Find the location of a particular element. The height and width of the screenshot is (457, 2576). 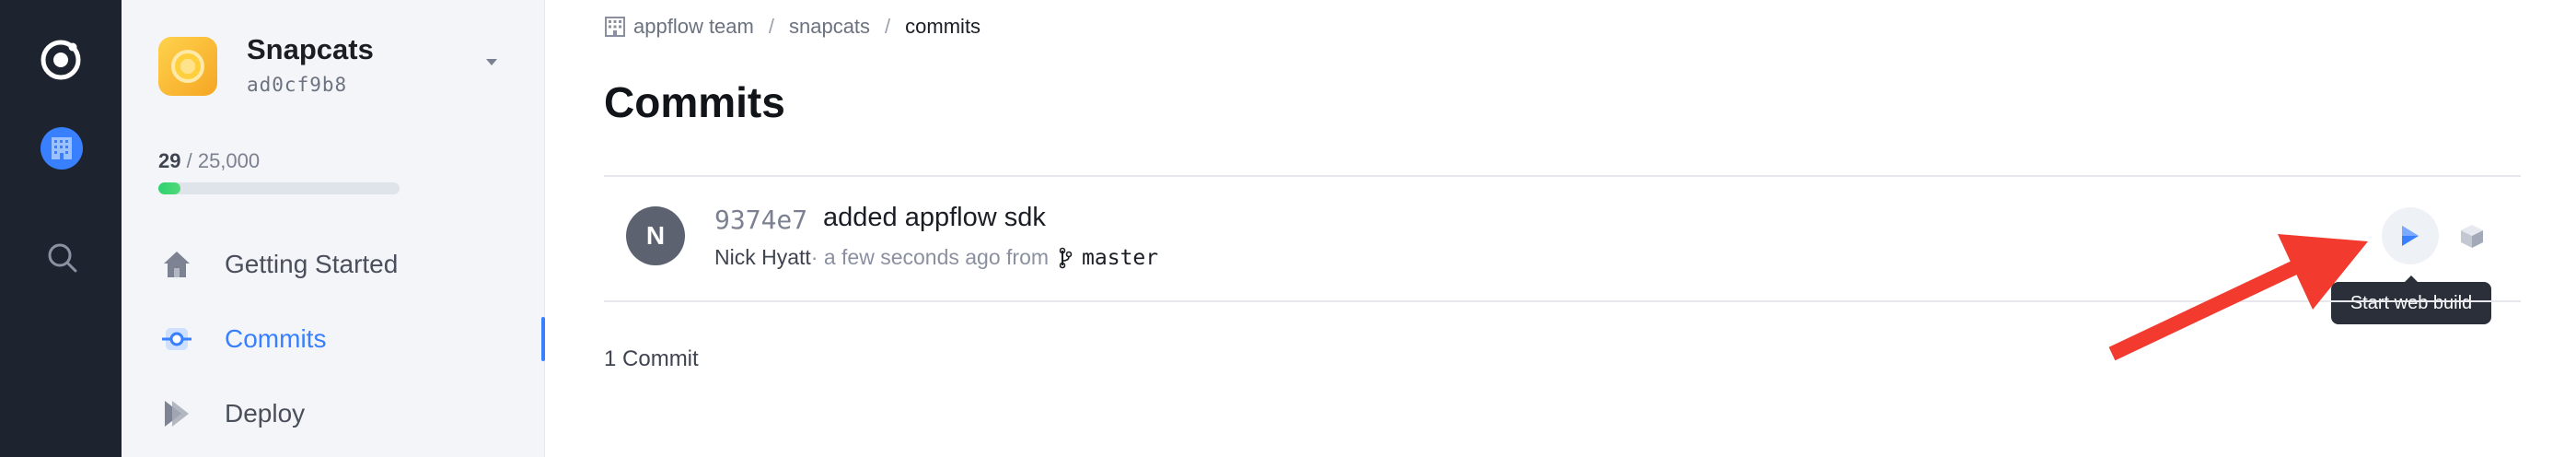

sidebar-item-deploy: Deploy is located at coordinates (231, 414).